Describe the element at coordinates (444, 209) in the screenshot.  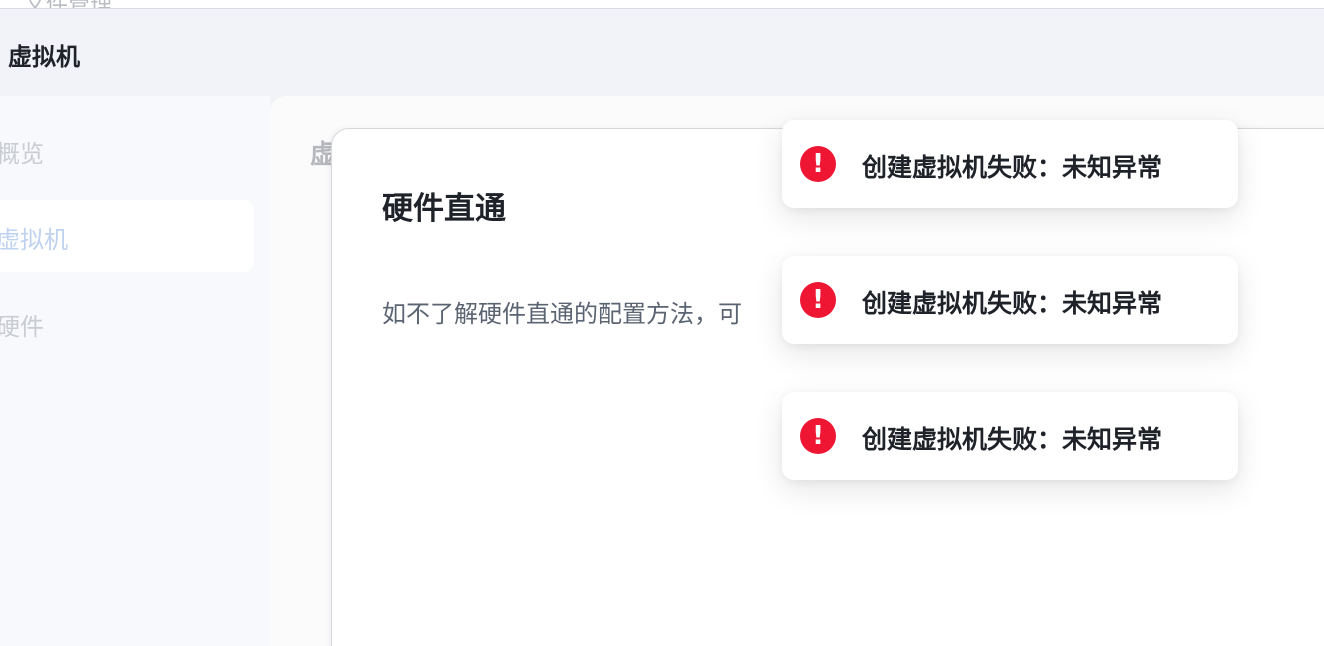
I see `dialog-title: 硬件直通` at that location.